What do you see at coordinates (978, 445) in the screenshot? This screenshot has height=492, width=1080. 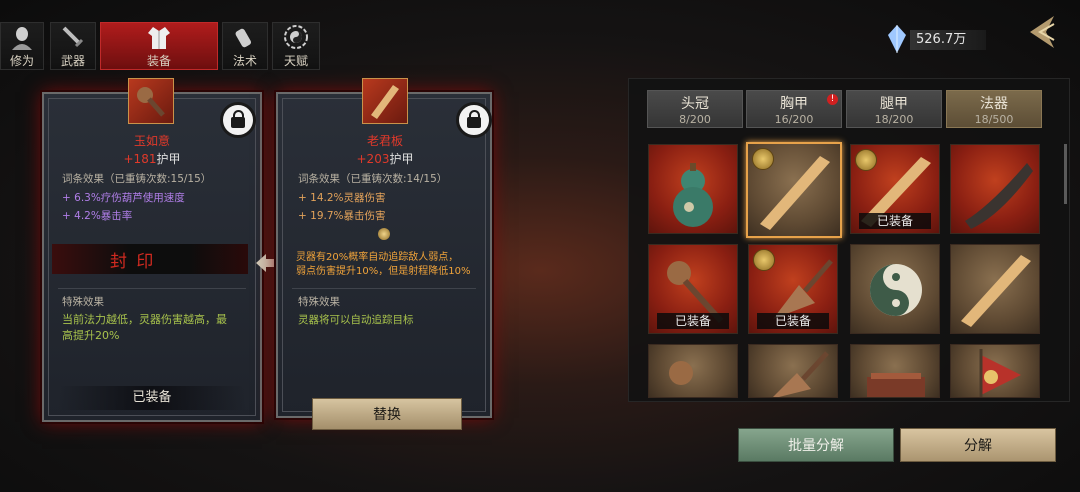 I see `disassemble-button: 分解` at bounding box center [978, 445].